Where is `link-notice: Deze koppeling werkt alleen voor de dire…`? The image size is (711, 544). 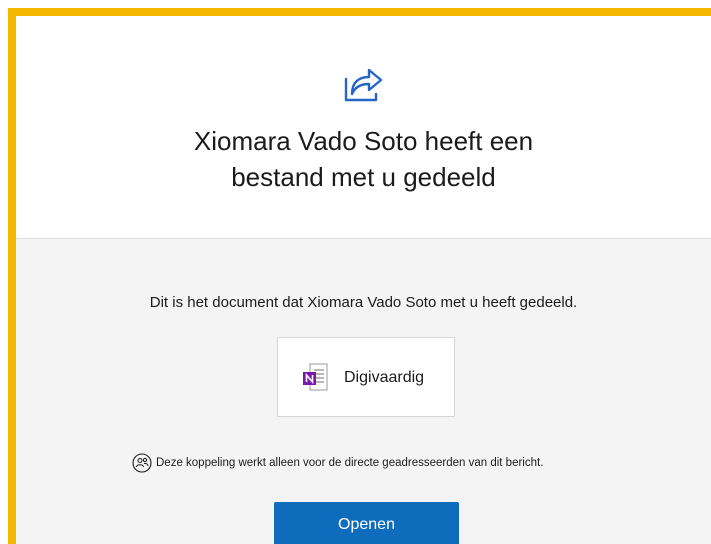 link-notice: Deze koppeling werkt alleen voor de dire… is located at coordinates (337, 463).